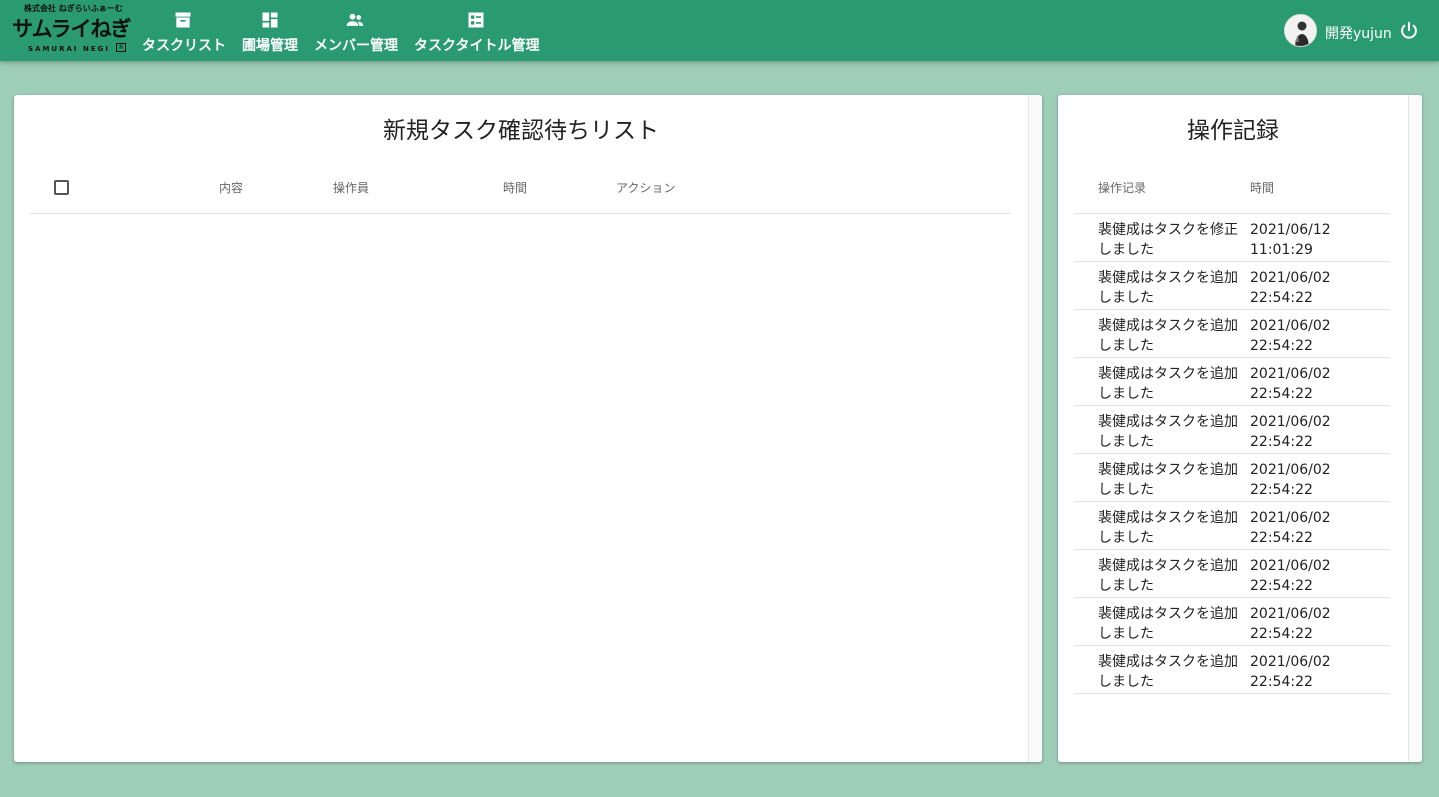  I want to click on logo-name: サムライねぎ, so click(72, 28).